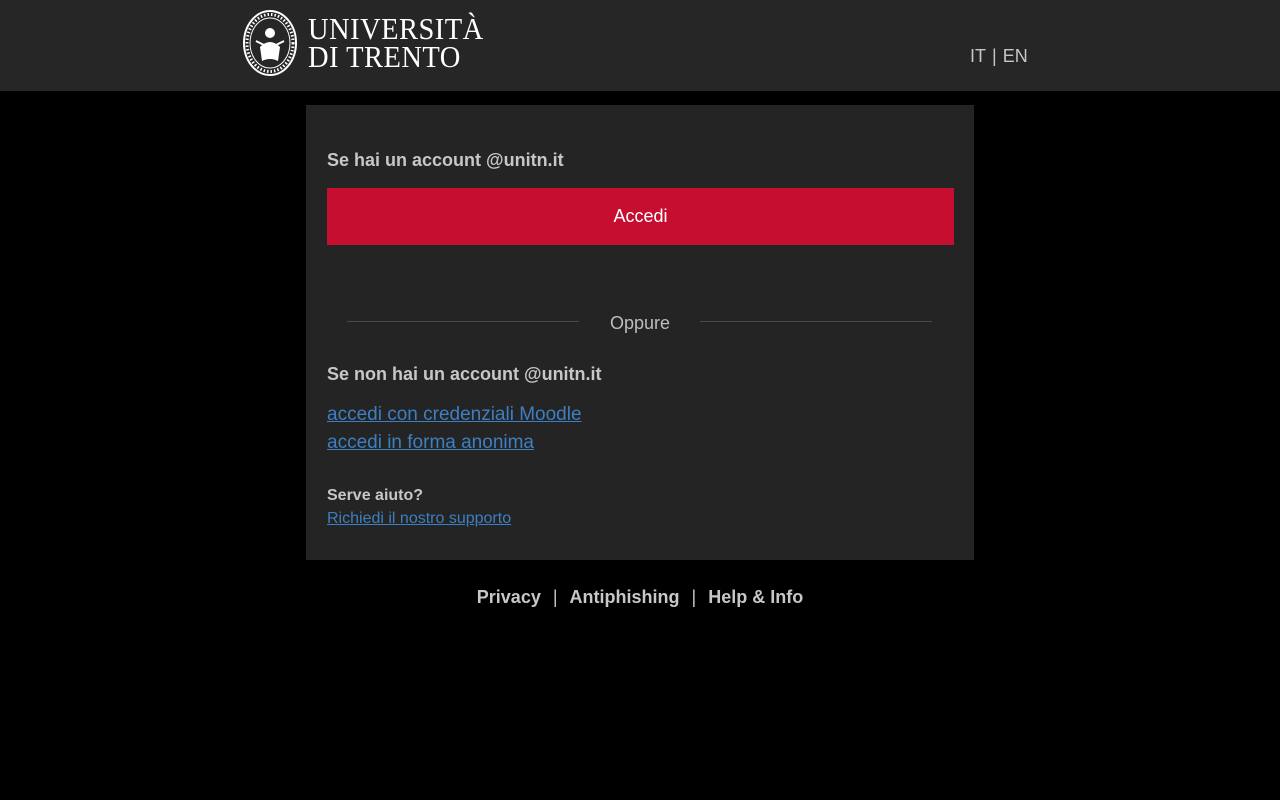 This screenshot has height=800, width=1280. What do you see at coordinates (430, 443) in the screenshot?
I see `anonymous-login-link: accedi in forma anonima` at bounding box center [430, 443].